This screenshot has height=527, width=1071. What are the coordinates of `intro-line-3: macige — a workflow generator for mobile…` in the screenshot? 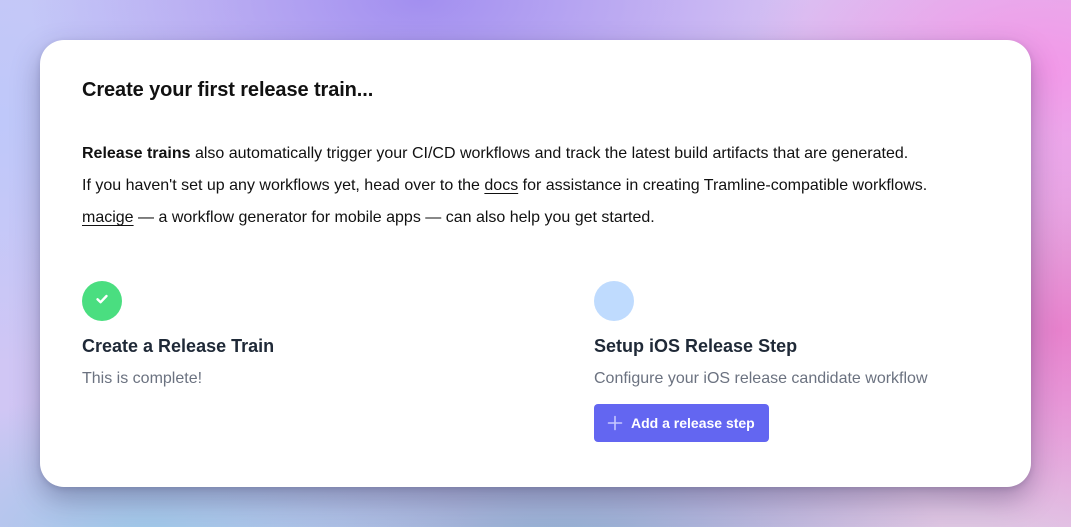 It's located at (504, 218).